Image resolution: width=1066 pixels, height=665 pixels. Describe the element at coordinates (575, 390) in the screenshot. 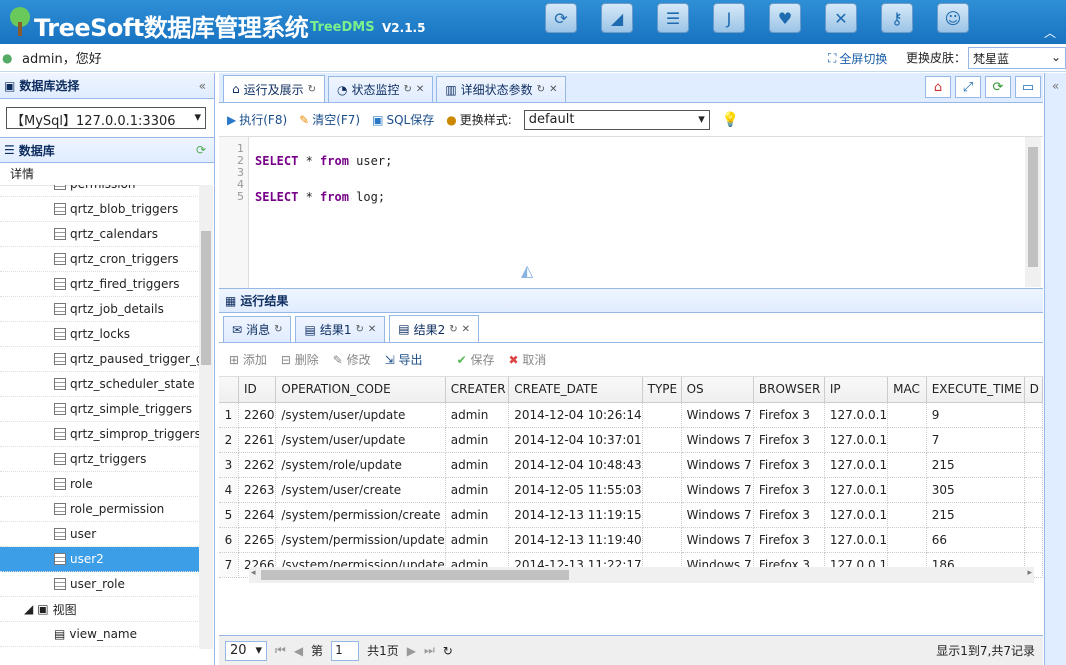

I see `column-header: CREATE_DATE` at that location.